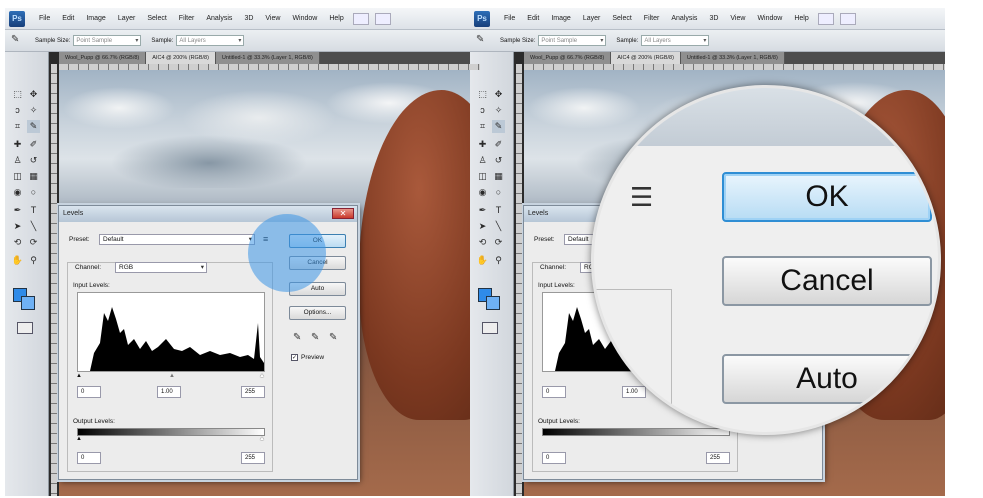 The image size is (983, 498). I want to click on gray-eyedropper-icon: ✎, so click(315, 337).